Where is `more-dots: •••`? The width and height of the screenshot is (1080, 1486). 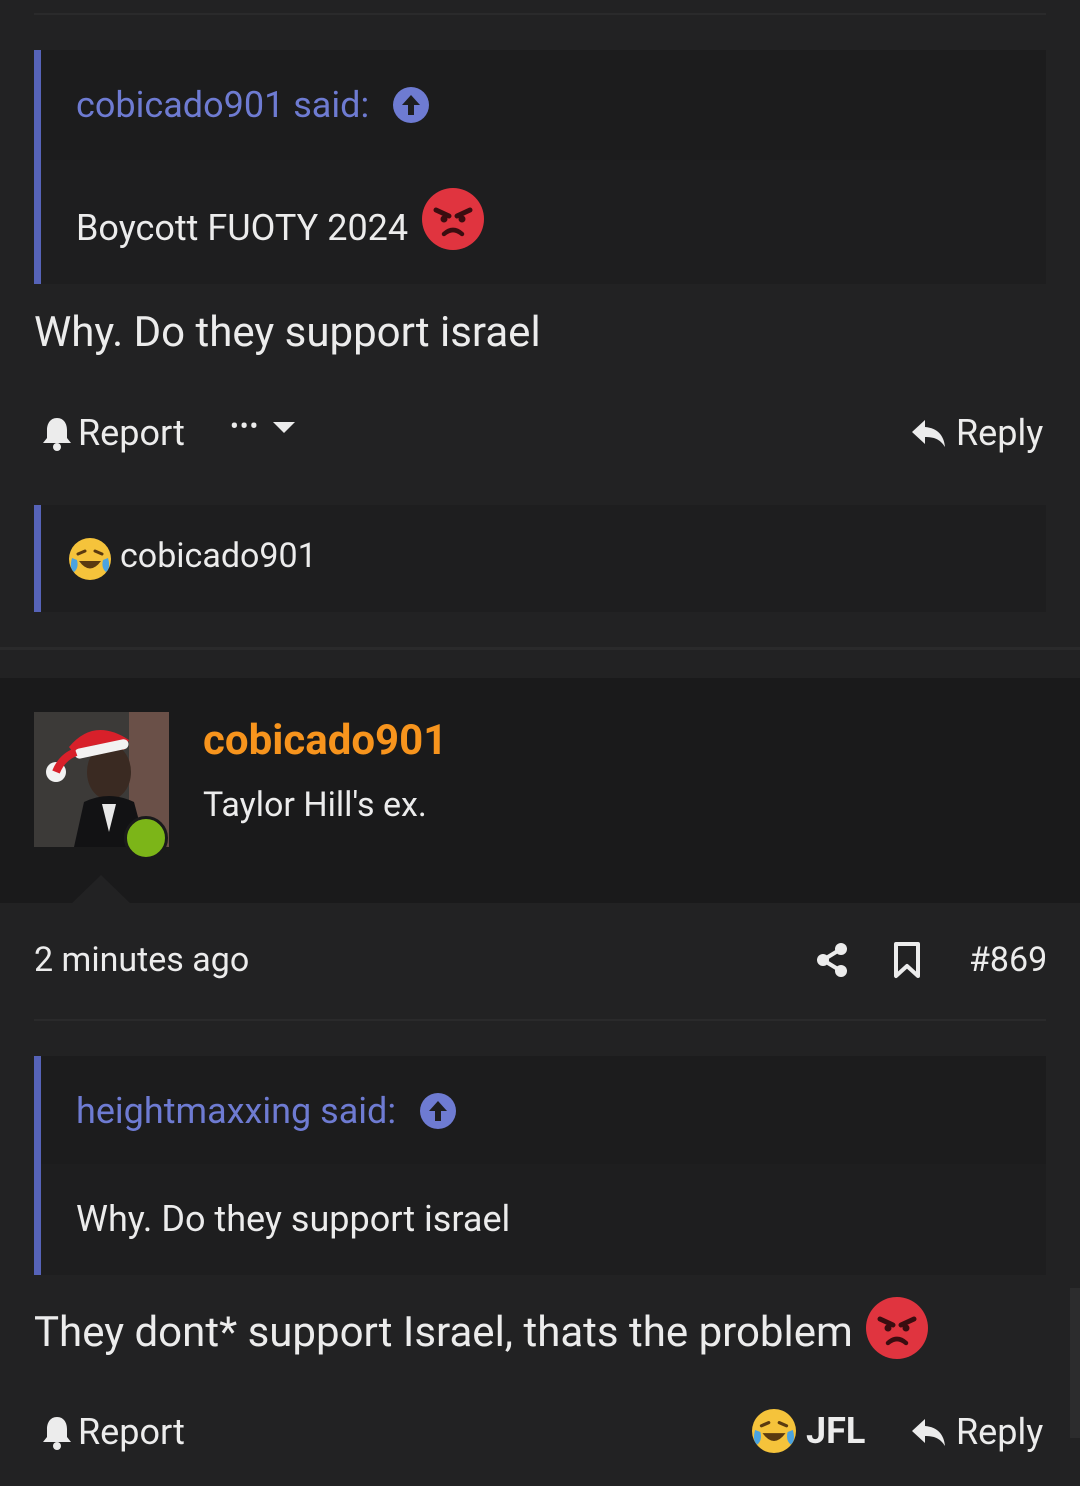 more-dots: ••• is located at coordinates (245, 427).